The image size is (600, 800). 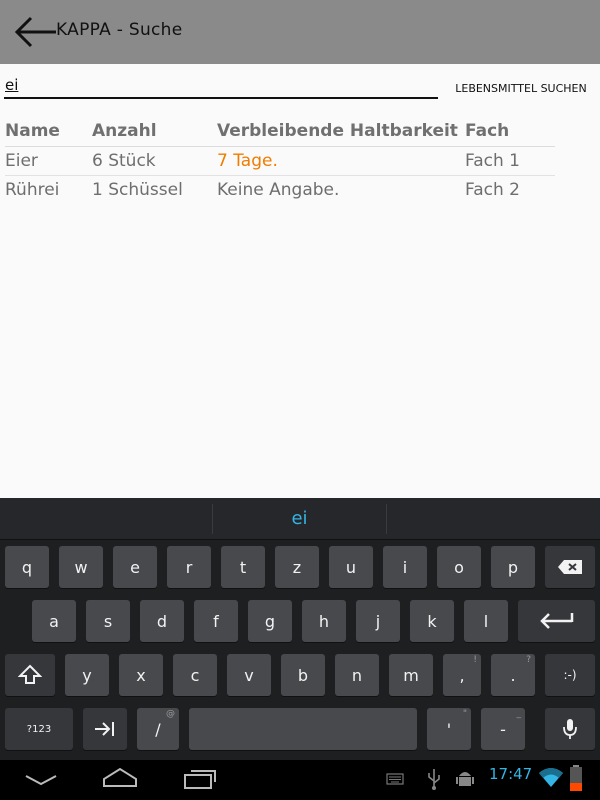 I want to click on smiley-key: :-), so click(x=570, y=675).